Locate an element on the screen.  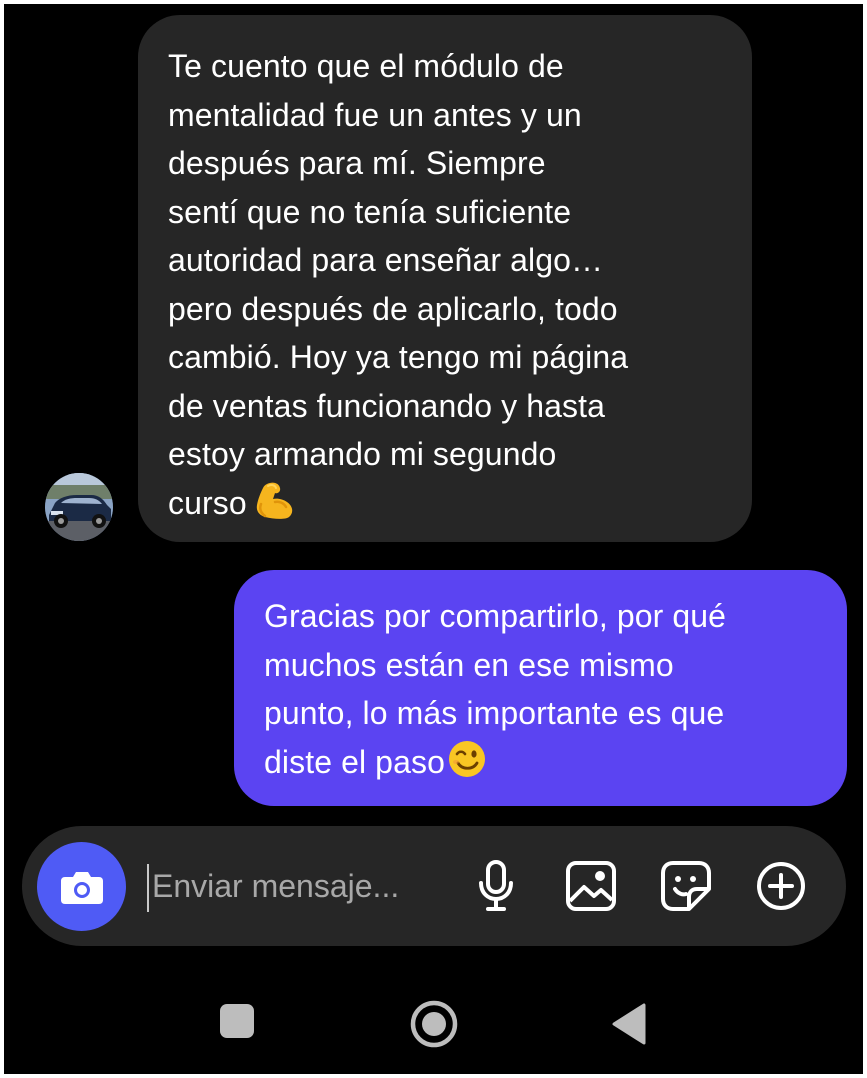
message-composer is located at coordinates (434, 886).